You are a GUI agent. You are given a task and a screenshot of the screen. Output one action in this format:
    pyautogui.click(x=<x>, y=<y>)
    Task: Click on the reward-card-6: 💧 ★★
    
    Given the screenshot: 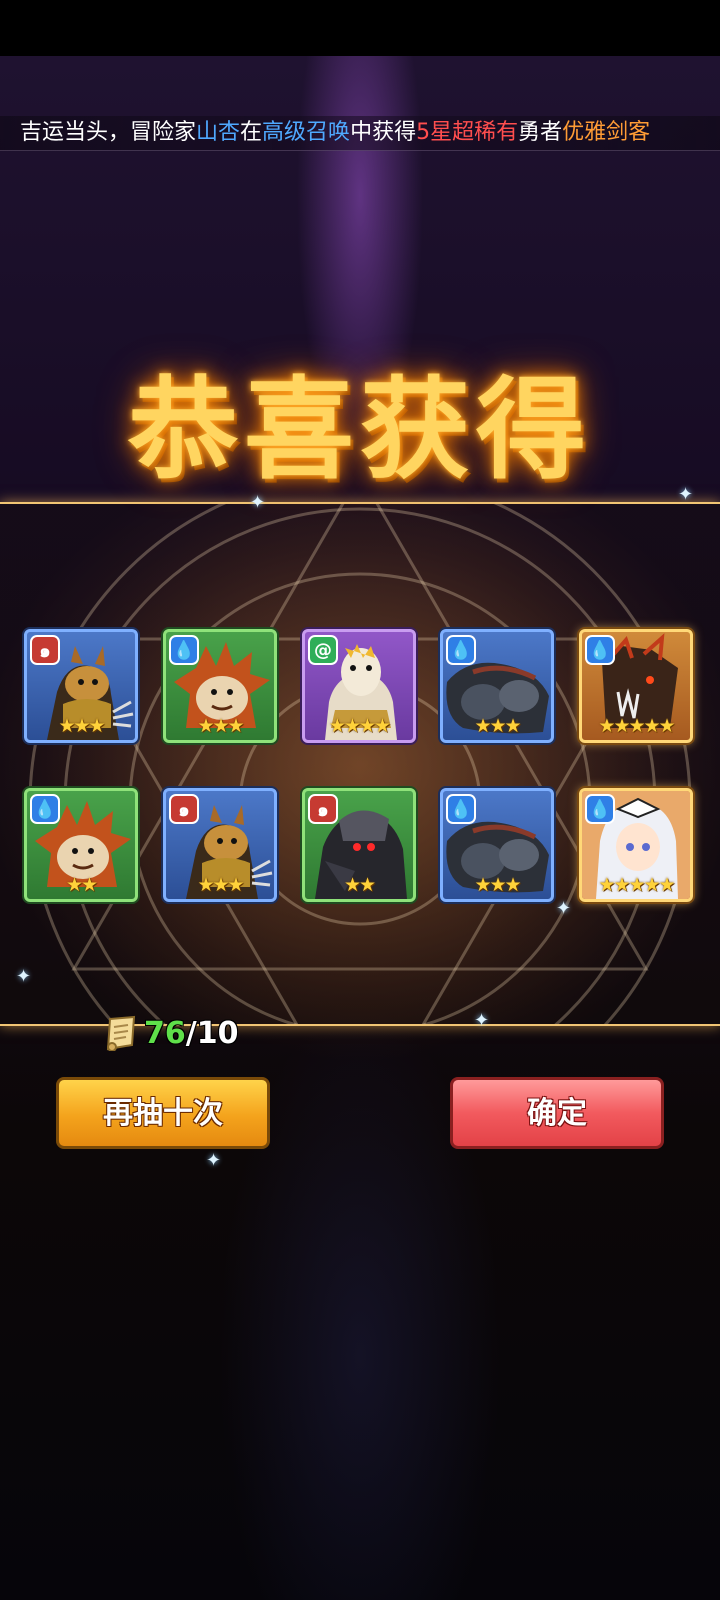 What is the action you would take?
    pyautogui.click(x=81, y=845)
    